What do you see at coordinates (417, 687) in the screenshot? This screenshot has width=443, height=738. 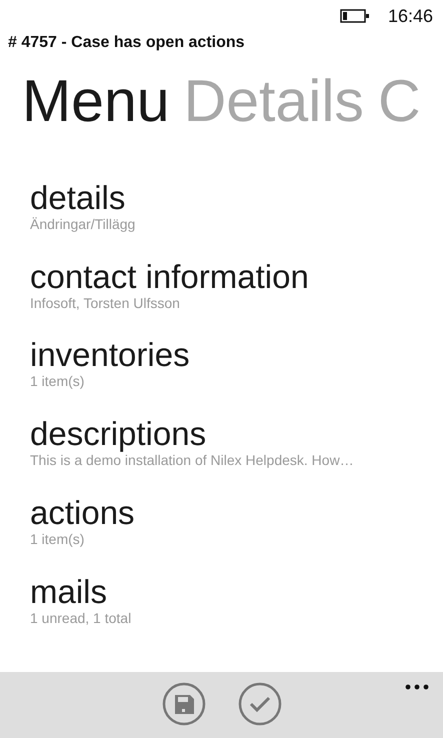 I see `more-icon` at bounding box center [417, 687].